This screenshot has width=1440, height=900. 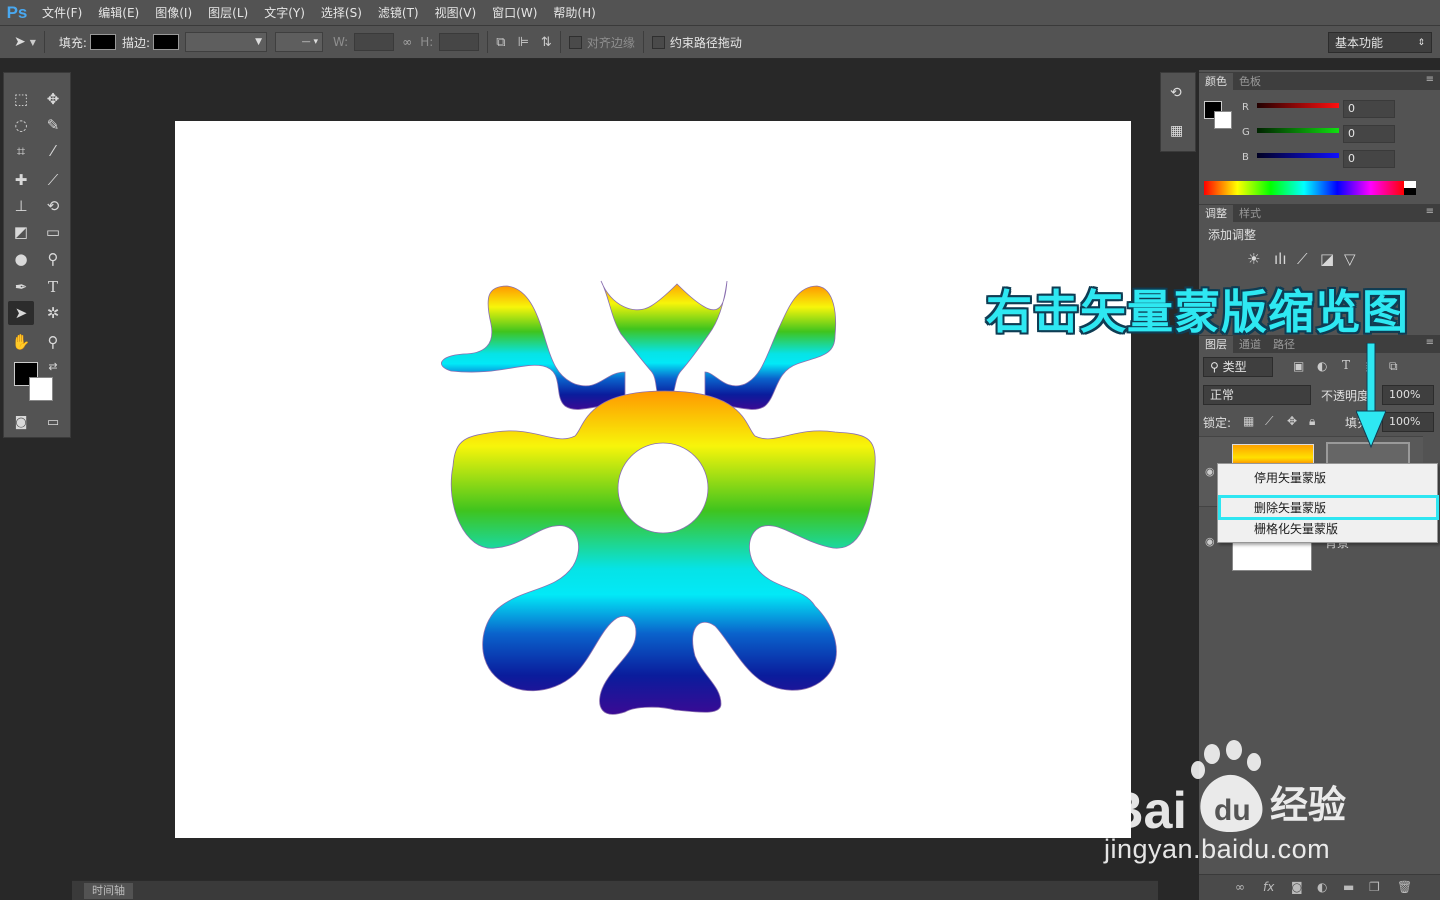 What do you see at coordinates (21, 232) in the screenshot?
I see `eraser-tool-icon: ◩` at bounding box center [21, 232].